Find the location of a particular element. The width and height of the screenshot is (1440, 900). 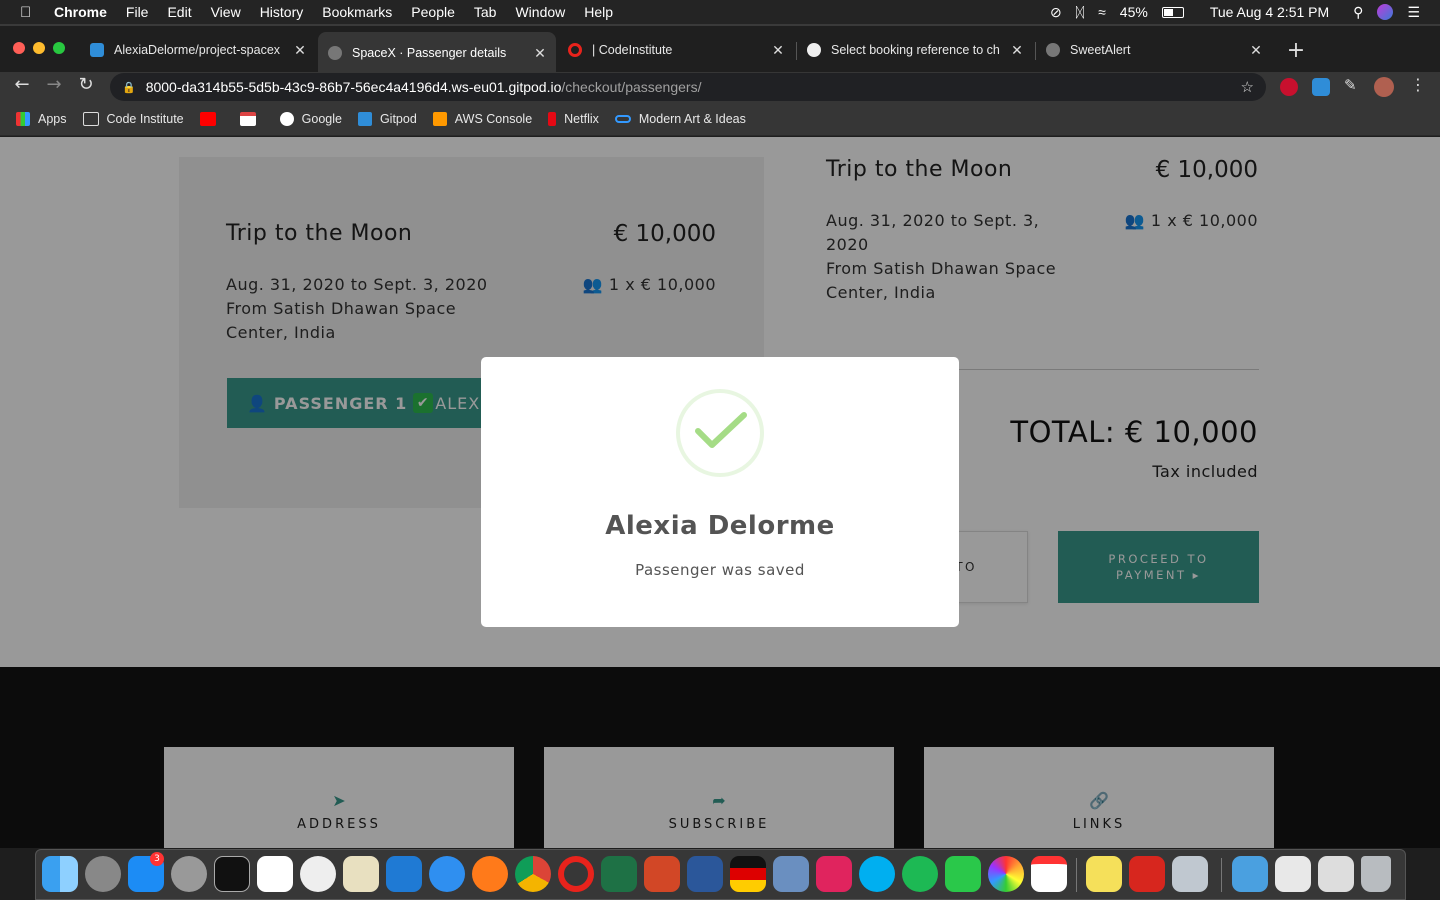

recent-documents-icon is located at coordinates (1336, 874).